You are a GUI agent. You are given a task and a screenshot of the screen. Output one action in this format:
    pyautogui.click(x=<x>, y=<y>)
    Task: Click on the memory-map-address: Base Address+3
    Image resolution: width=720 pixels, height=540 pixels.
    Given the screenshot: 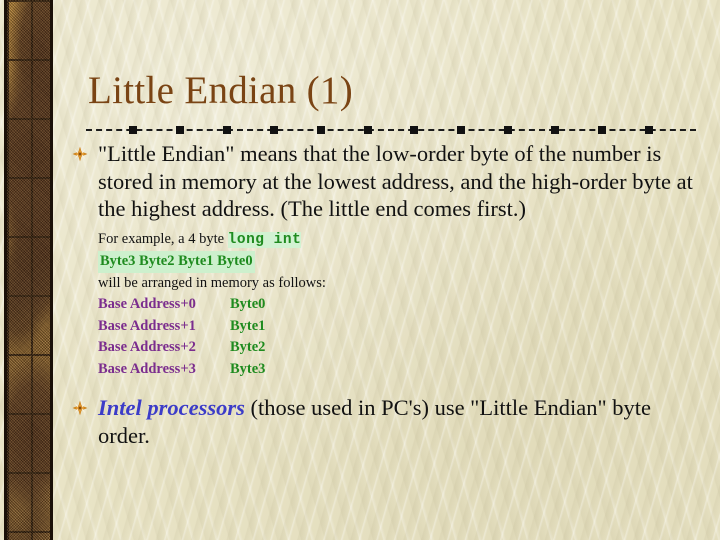 What is the action you would take?
    pyautogui.click(x=147, y=368)
    